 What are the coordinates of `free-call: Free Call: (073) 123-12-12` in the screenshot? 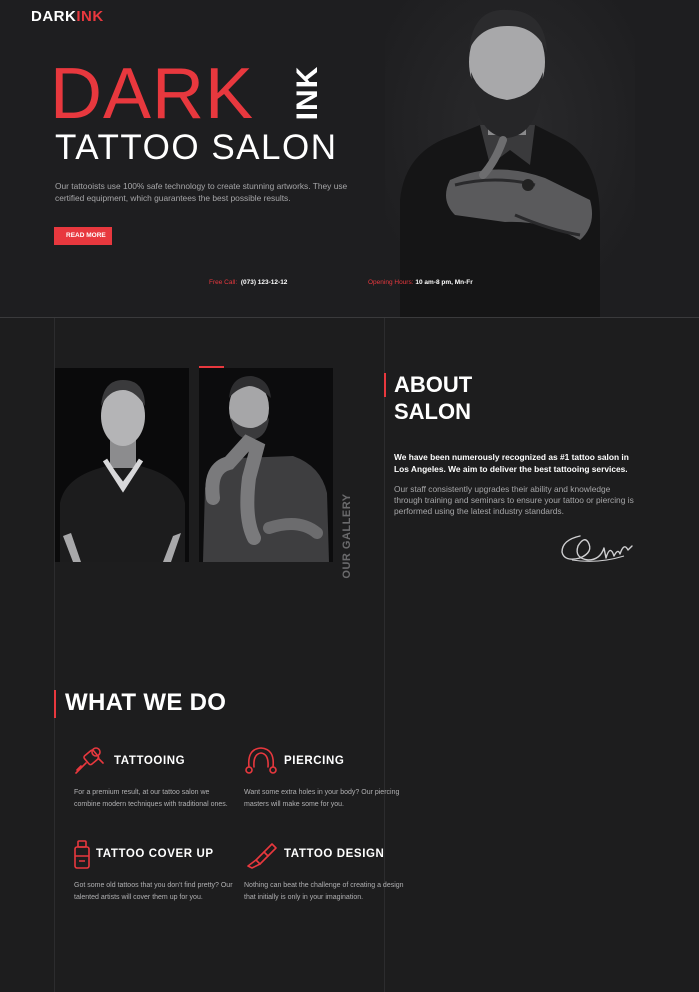 It's located at (248, 282).